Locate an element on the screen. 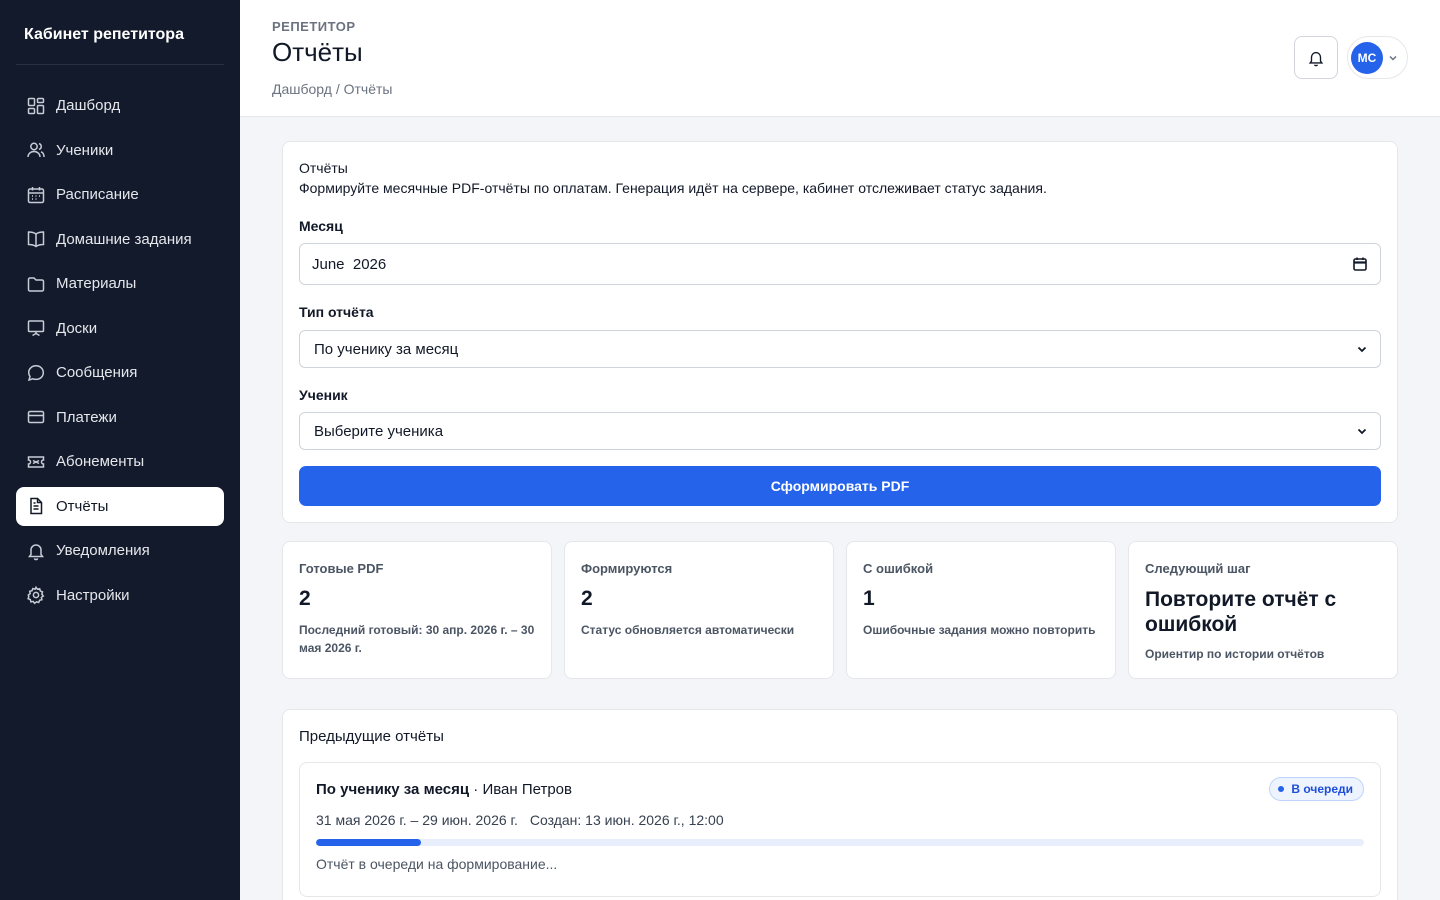 This screenshot has width=1440, height=900. sidebar-item-label: Уведомления is located at coordinates (103, 550).